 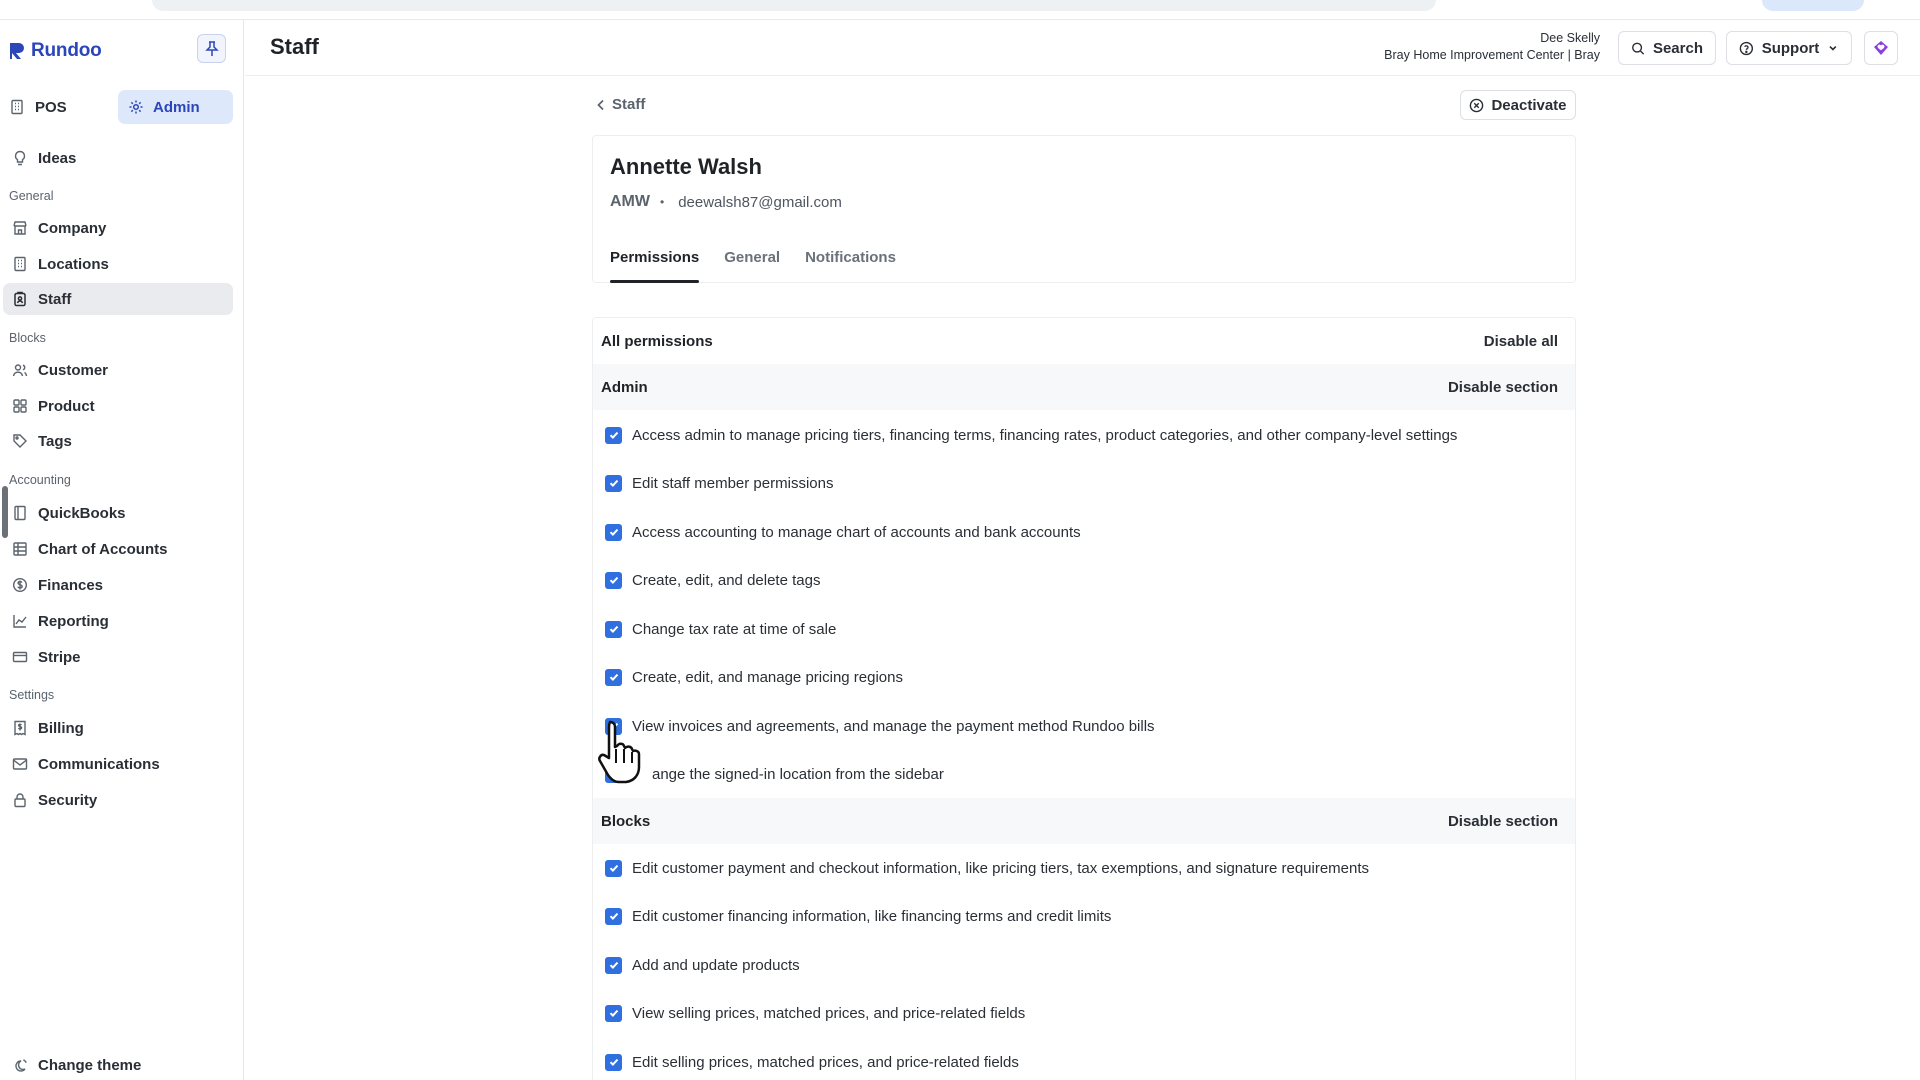 I want to click on app-avatar-button, so click(x=1881, y=48).